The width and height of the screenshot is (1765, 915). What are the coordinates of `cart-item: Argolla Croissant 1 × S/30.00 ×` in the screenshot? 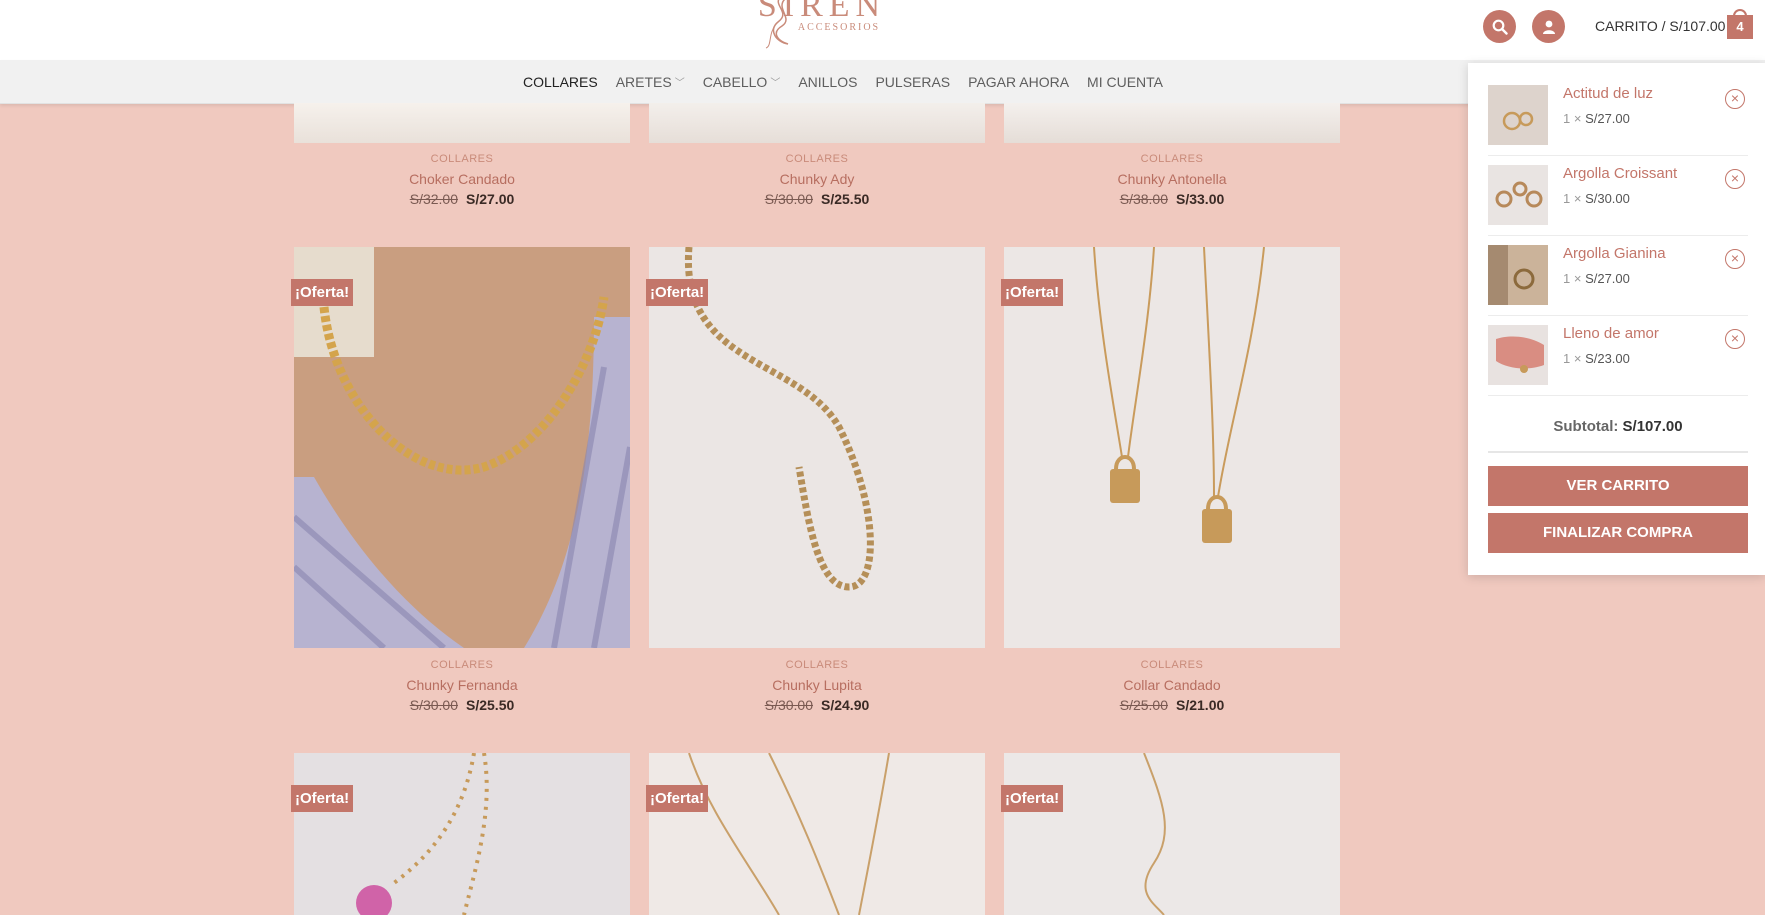 It's located at (1618, 195).